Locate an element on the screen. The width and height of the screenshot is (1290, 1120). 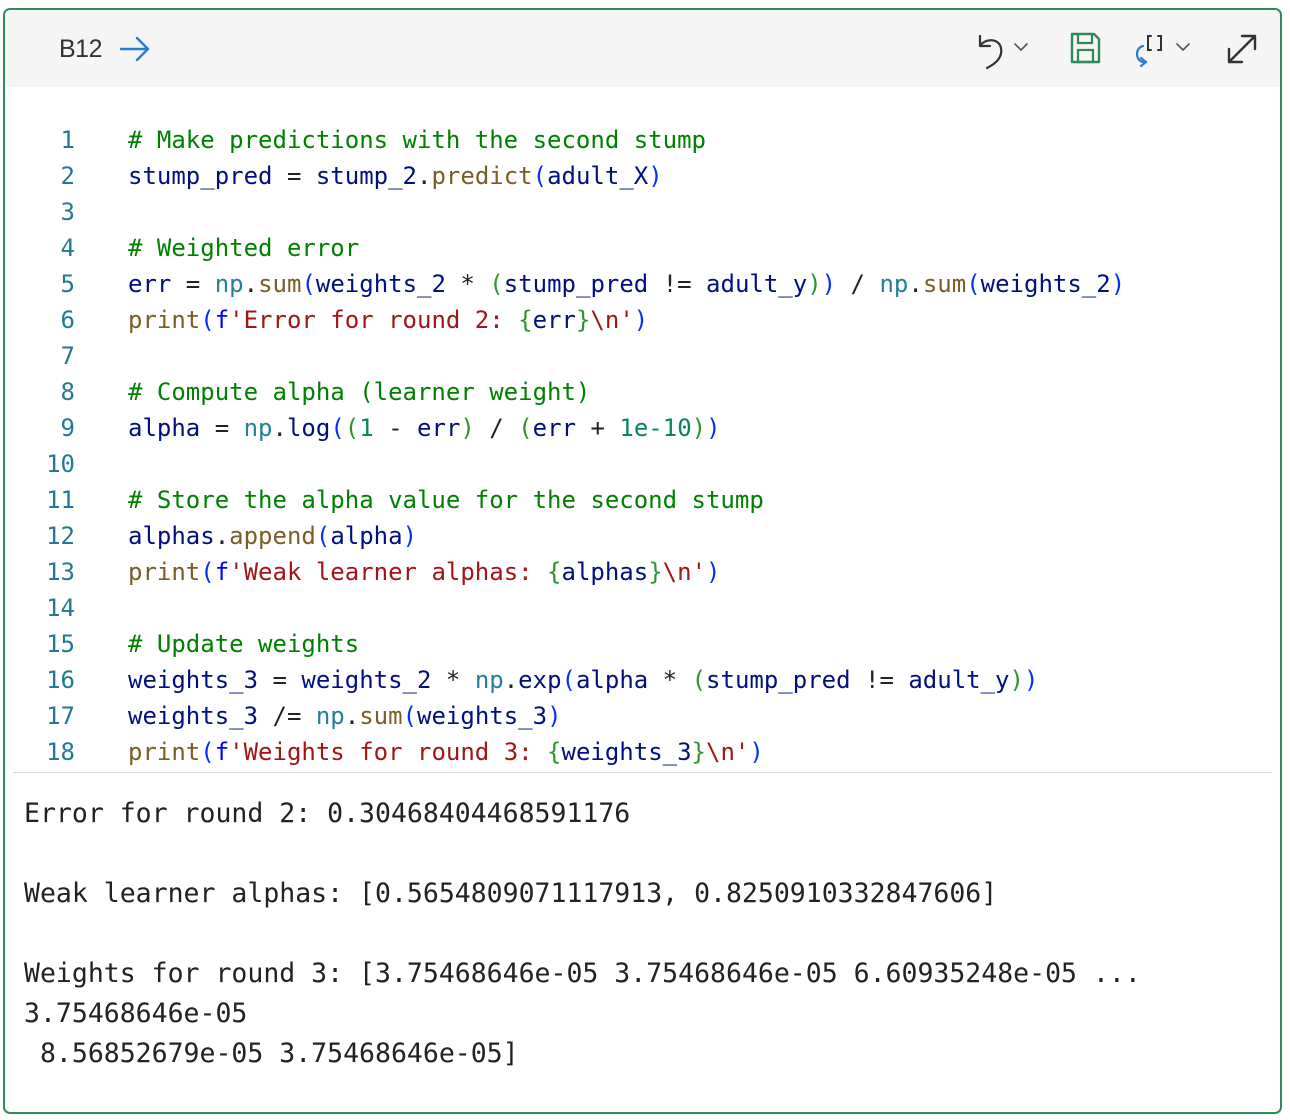
code-line: 14 is located at coordinates (642, 608).